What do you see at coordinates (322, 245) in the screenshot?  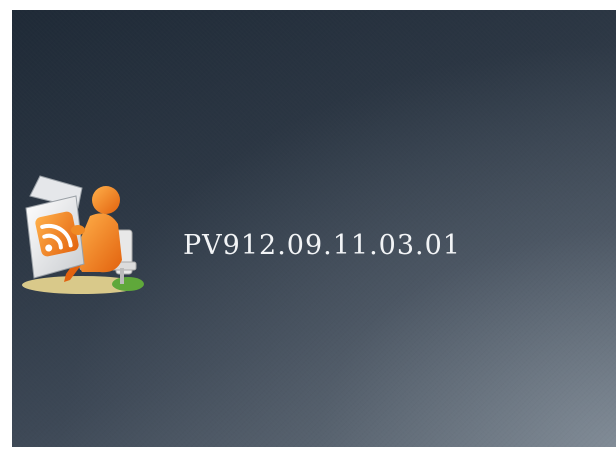 I see `version-label: PV912.09.11.03.01` at bounding box center [322, 245].